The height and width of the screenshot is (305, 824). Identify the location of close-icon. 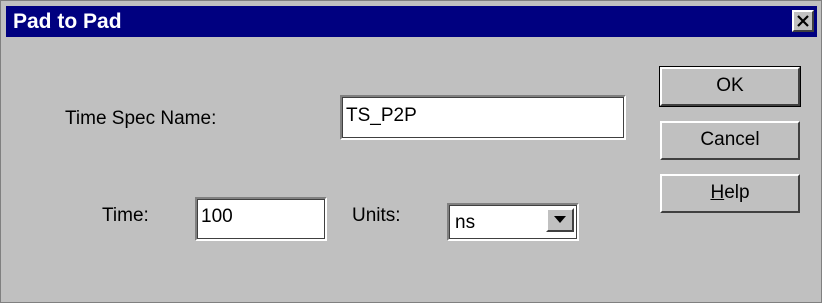
(803, 21).